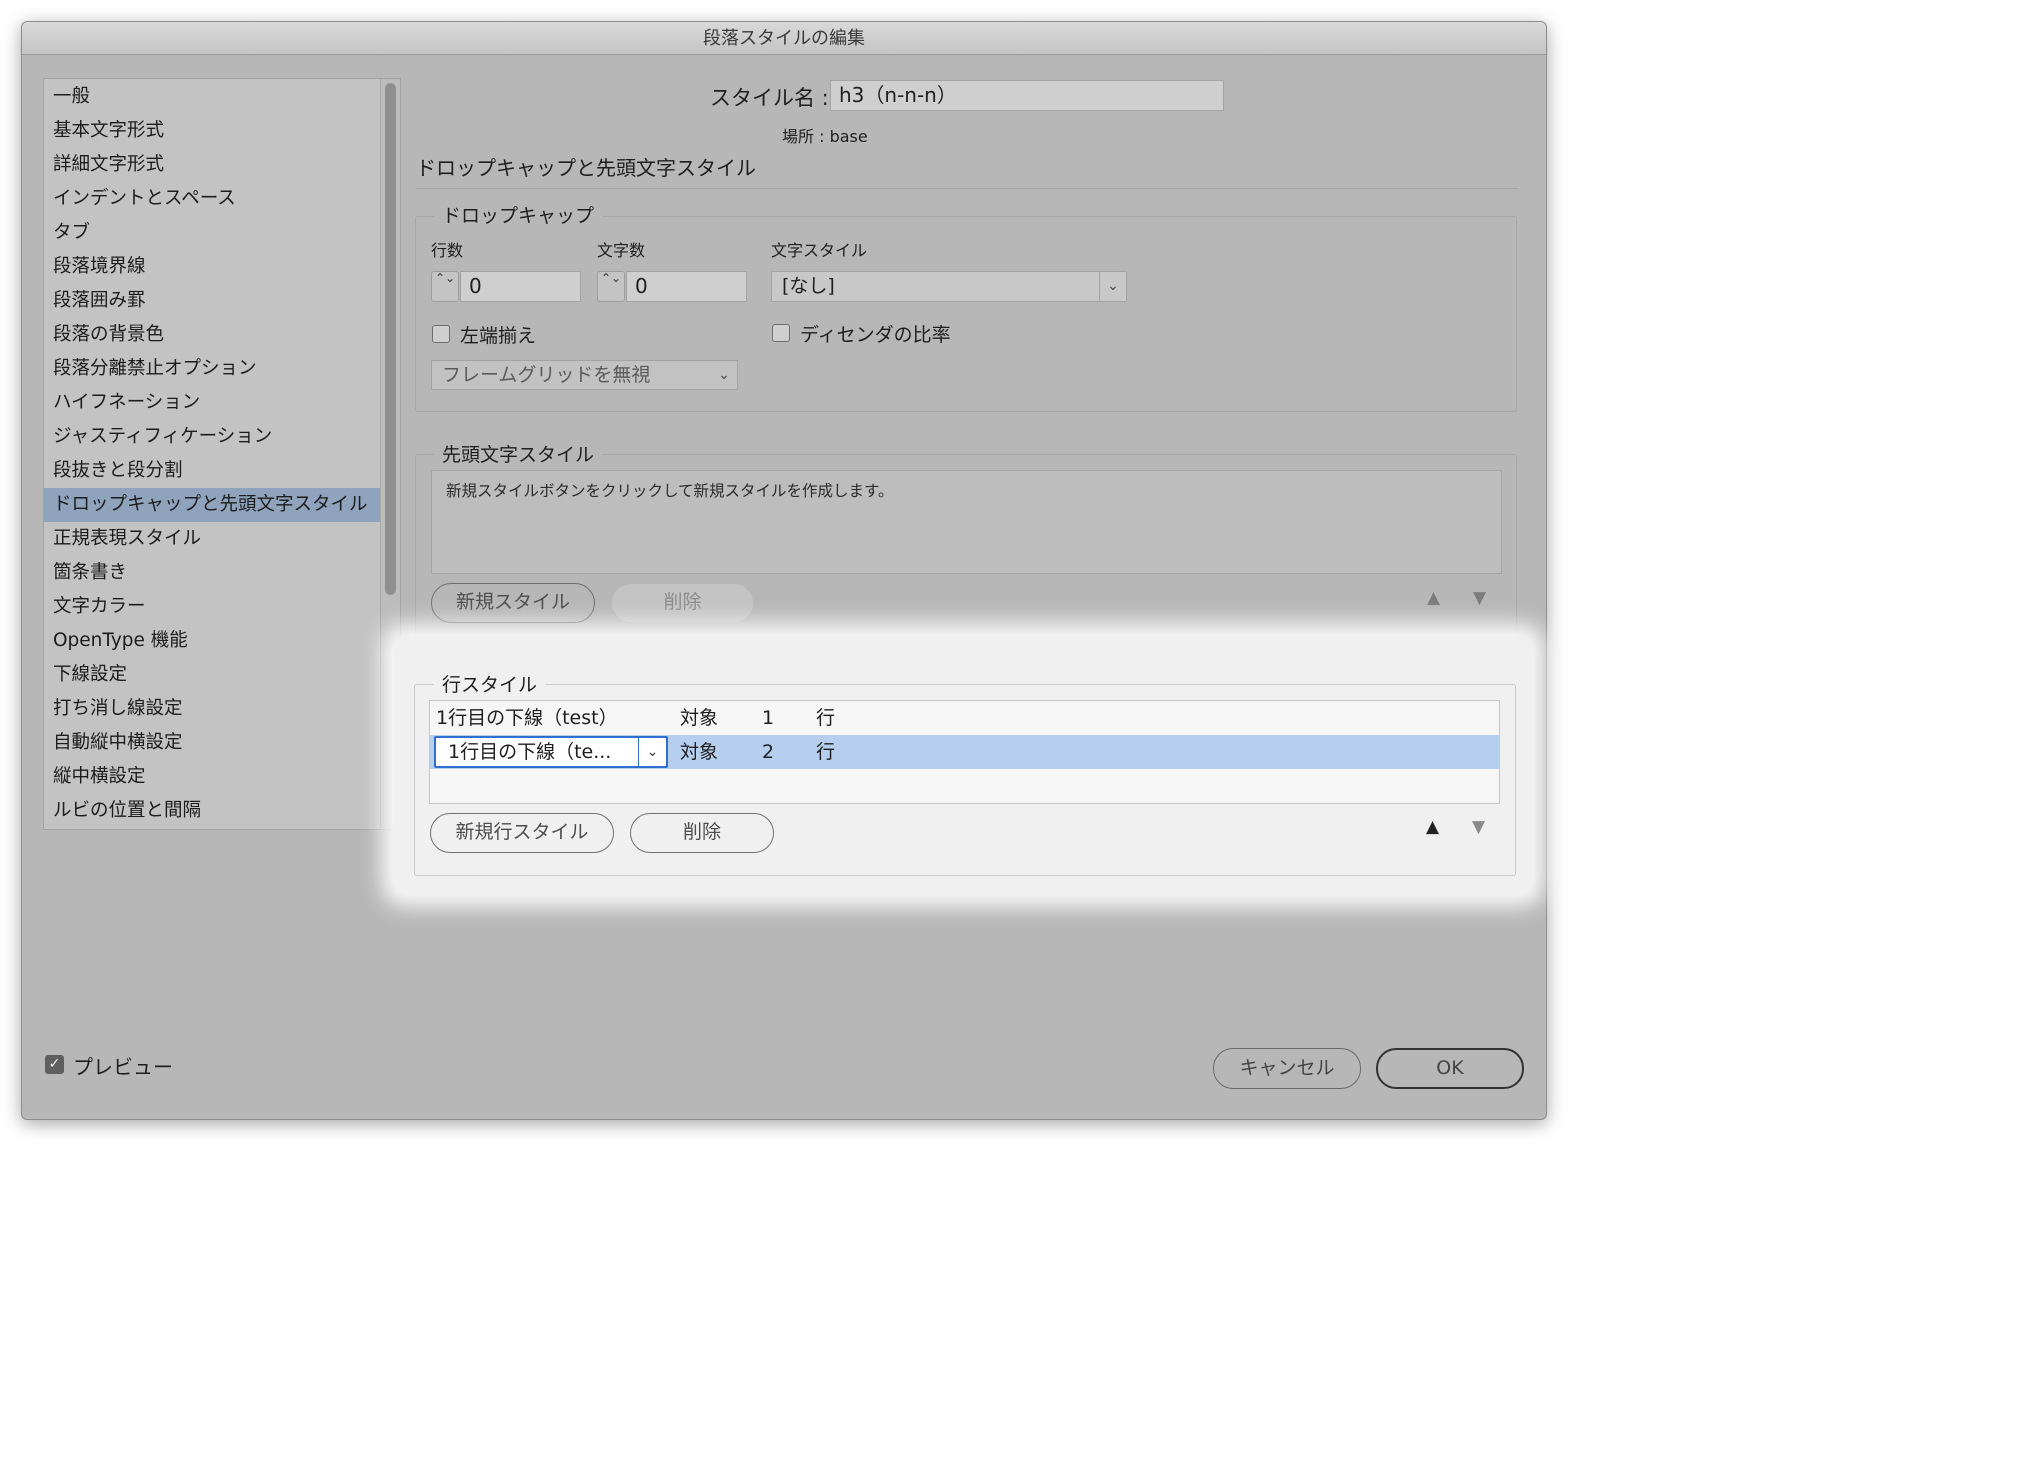 This screenshot has height=1471, width=2021. I want to click on style-name-label: スタイル名 :, so click(769, 98).